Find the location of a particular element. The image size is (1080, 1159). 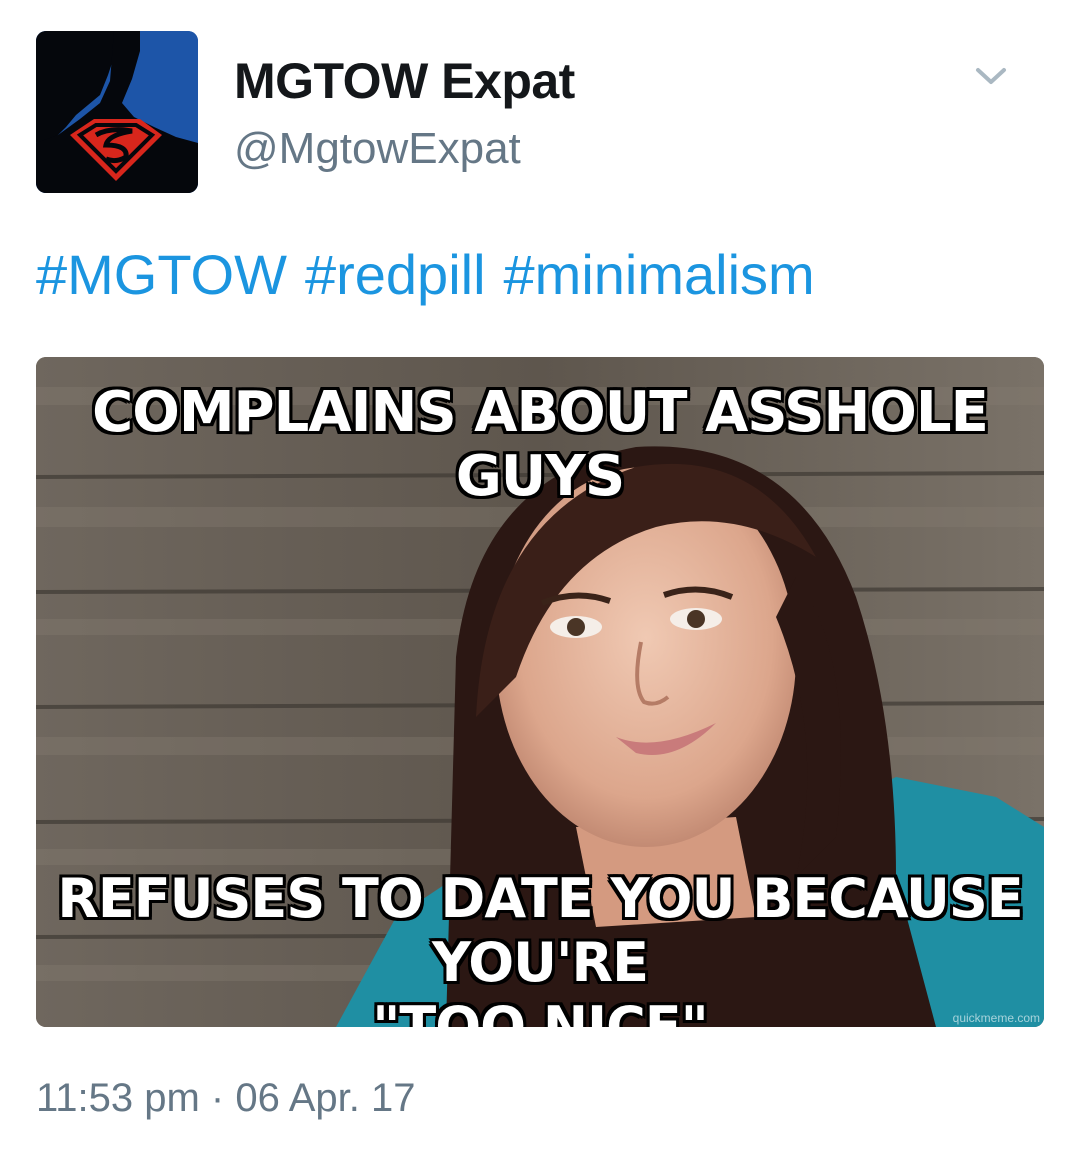

display-name: MGTOW Expat is located at coordinates (404, 81).